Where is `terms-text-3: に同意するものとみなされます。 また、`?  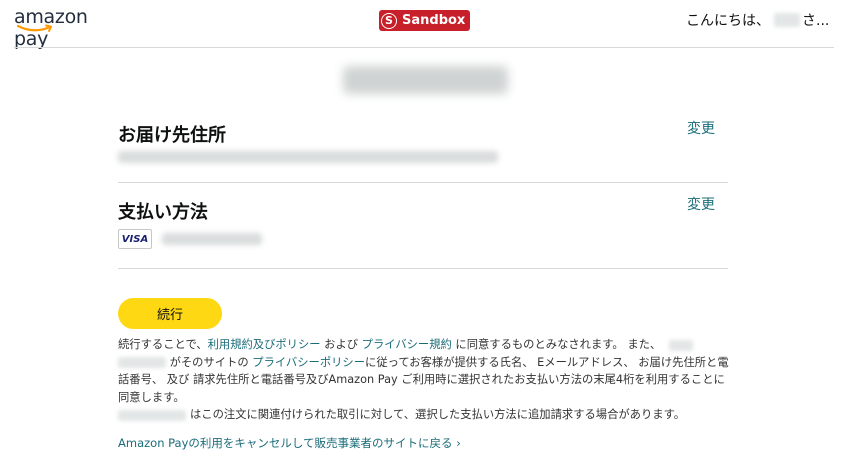 terms-text-3: に同意するものとみなされます。 また、 is located at coordinates (556, 344).